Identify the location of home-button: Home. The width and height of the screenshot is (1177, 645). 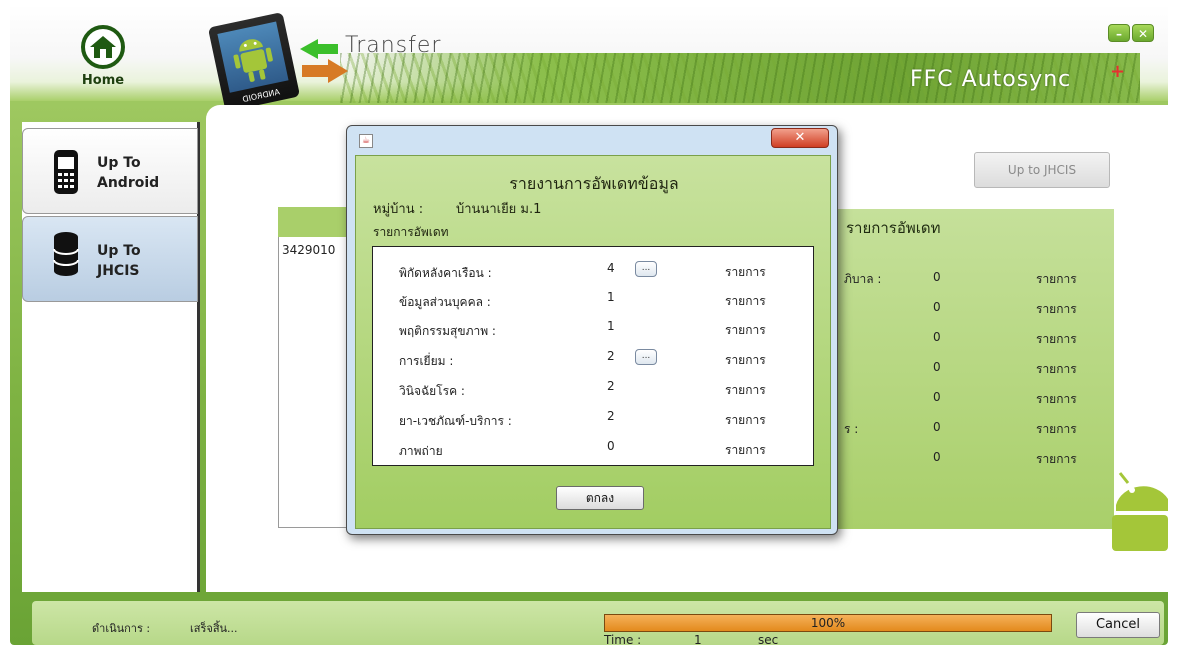
(103, 62).